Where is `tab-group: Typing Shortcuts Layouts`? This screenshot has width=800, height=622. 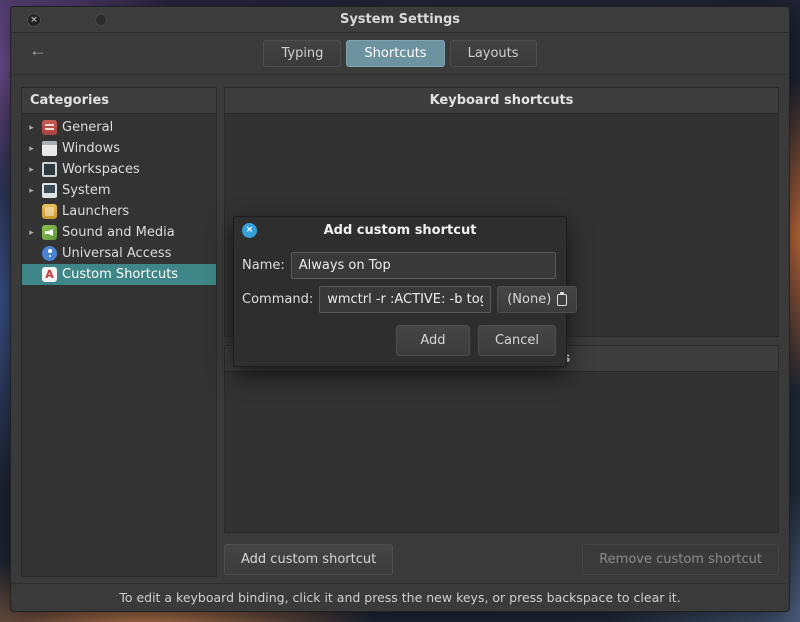 tab-group: Typing Shortcuts Layouts is located at coordinates (400, 53).